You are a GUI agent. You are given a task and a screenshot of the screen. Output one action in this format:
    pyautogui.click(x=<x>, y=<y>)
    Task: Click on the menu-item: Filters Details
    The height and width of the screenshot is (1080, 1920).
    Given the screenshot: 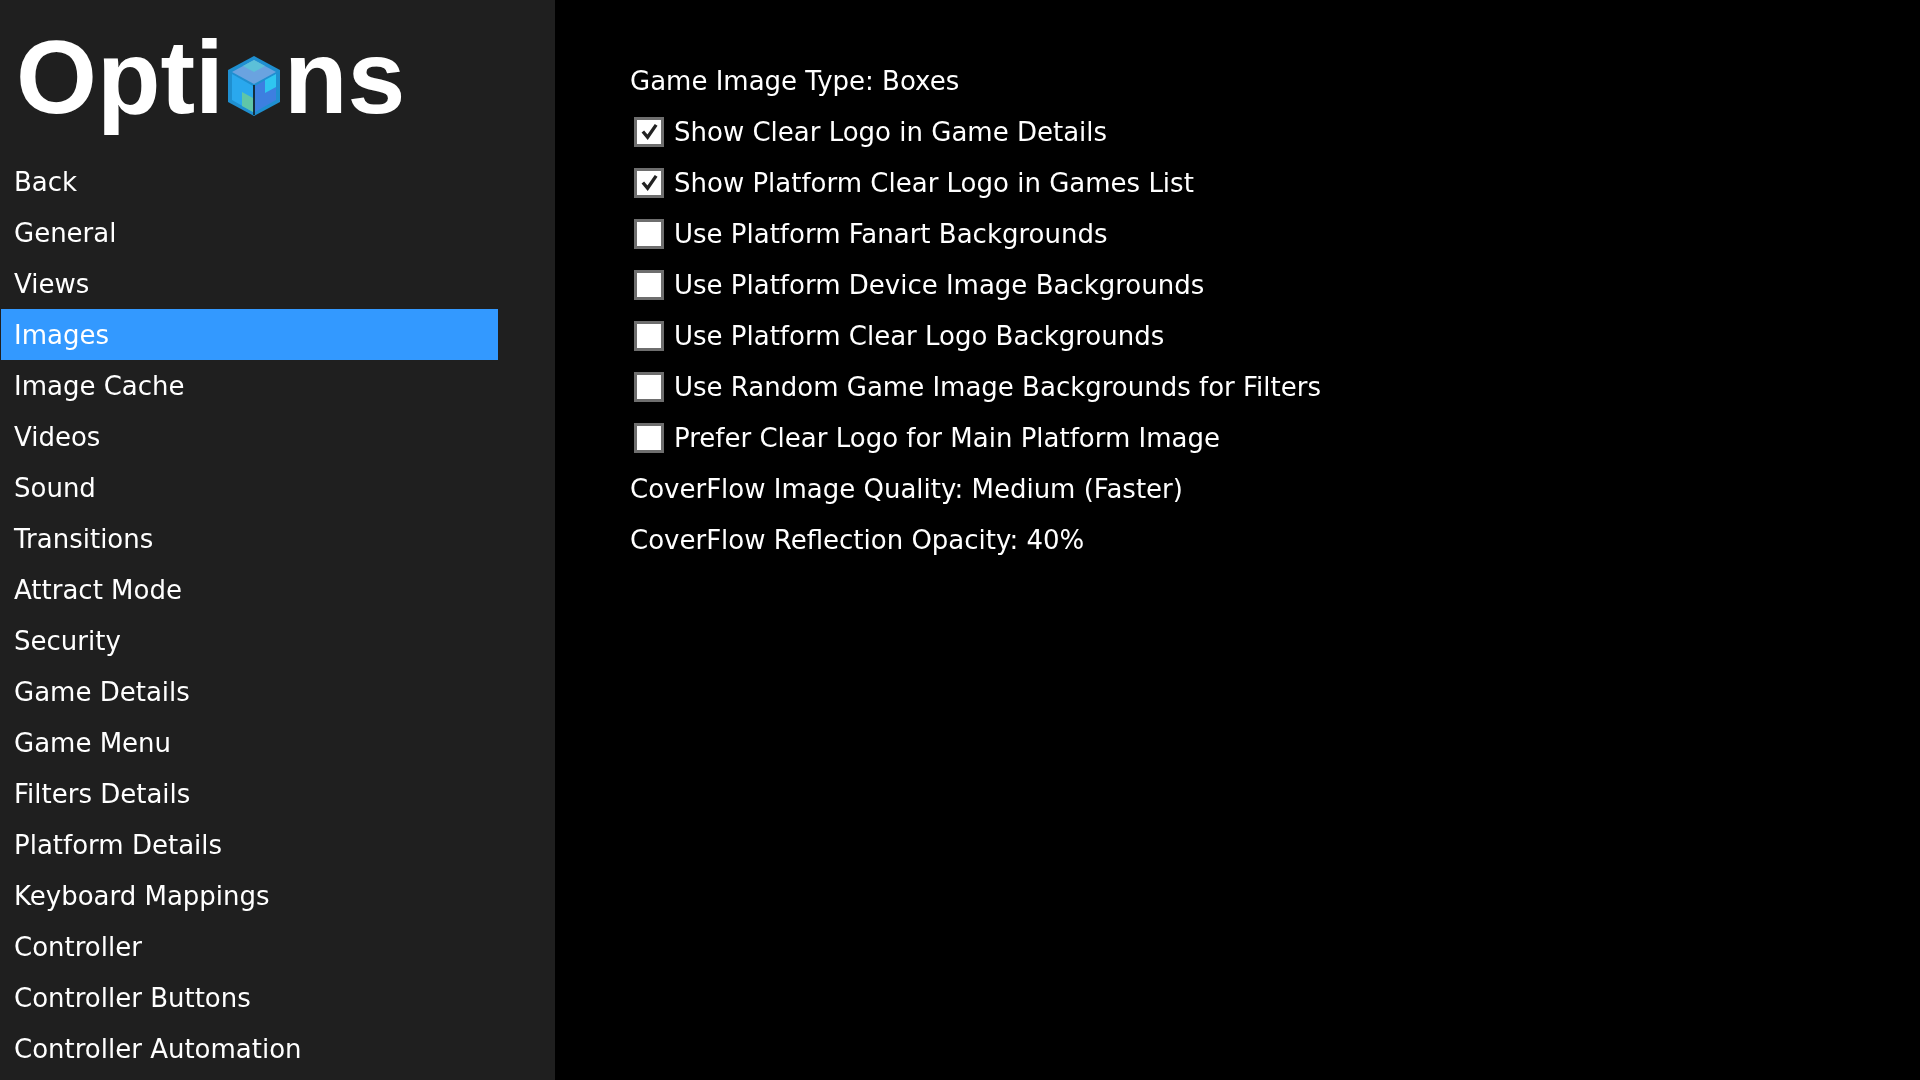 What is the action you would take?
    pyautogui.click(x=249, y=793)
    